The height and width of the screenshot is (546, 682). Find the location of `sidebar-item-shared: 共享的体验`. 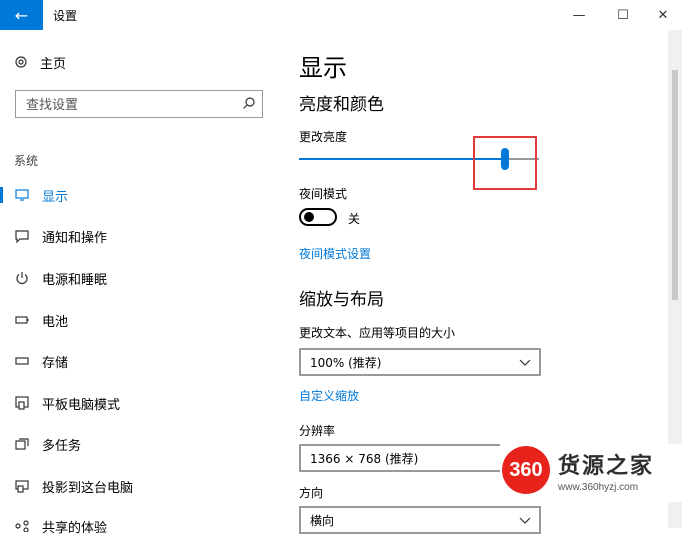

sidebar-item-shared: 共享的体验 is located at coordinates (141, 526).